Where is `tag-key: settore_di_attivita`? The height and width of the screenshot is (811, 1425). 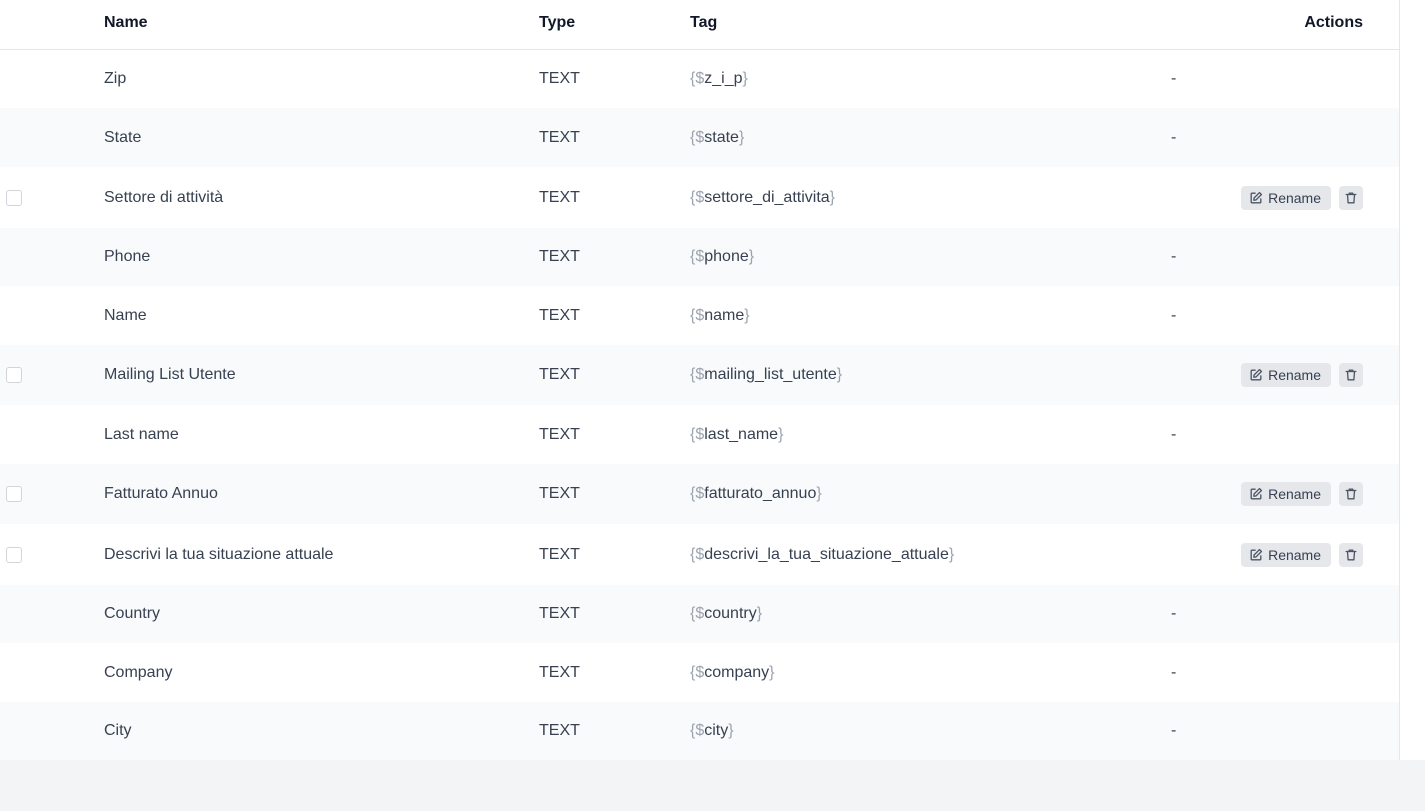 tag-key: settore_di_attivita is located at coordinates (767, 197).